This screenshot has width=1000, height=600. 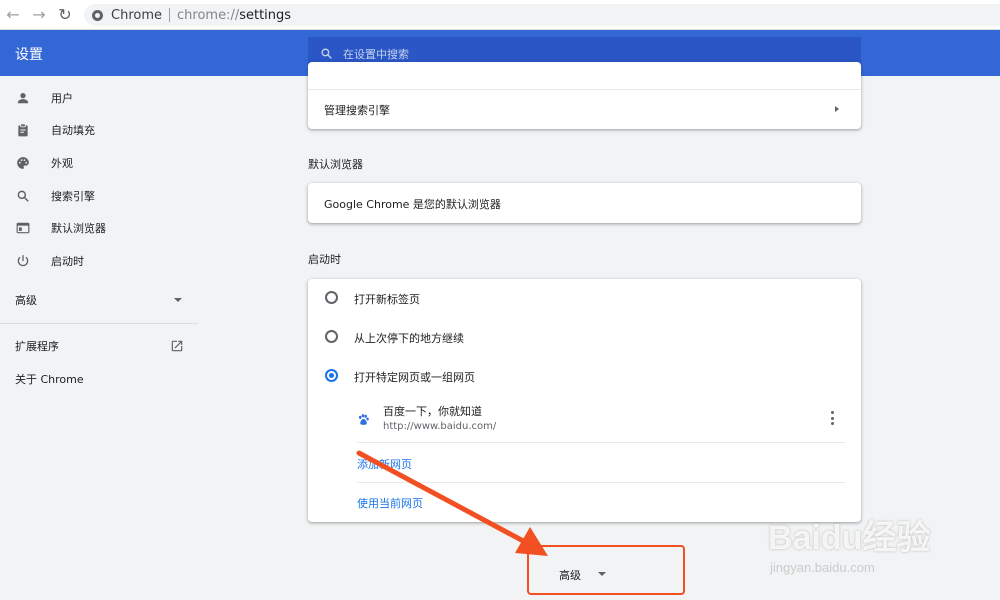 I want to click on address-bar: Chrome chrome://settings, so click(x=542, y=15).